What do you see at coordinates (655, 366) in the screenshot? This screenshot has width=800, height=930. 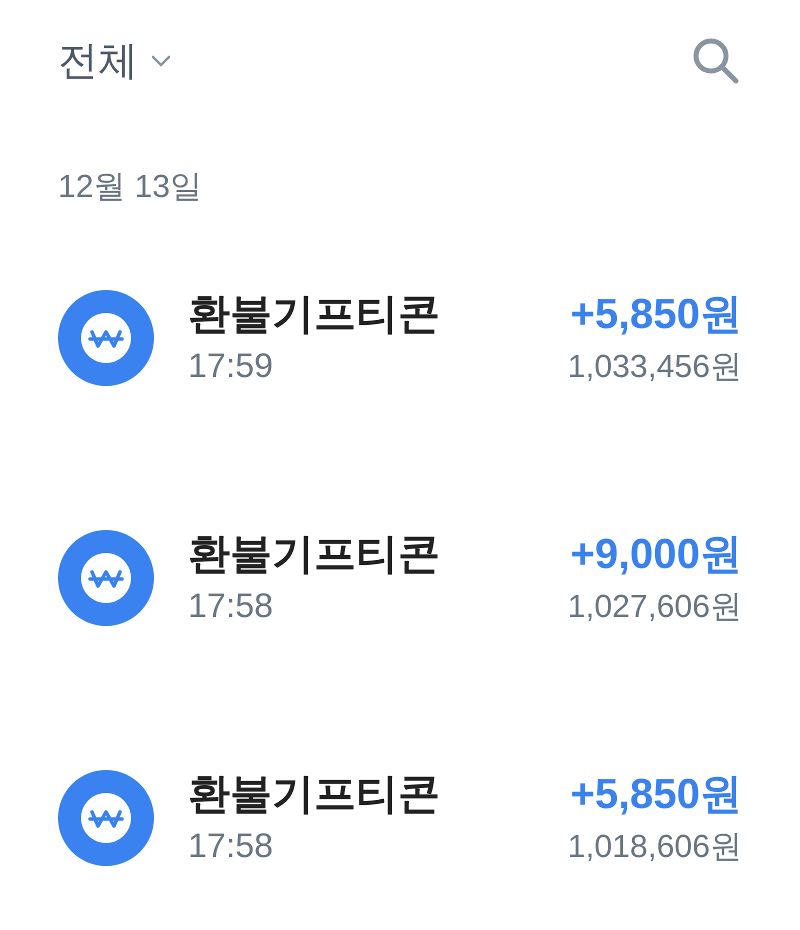 I see `balance-amount: 1,033,456원` at bounding box center [655, 366].